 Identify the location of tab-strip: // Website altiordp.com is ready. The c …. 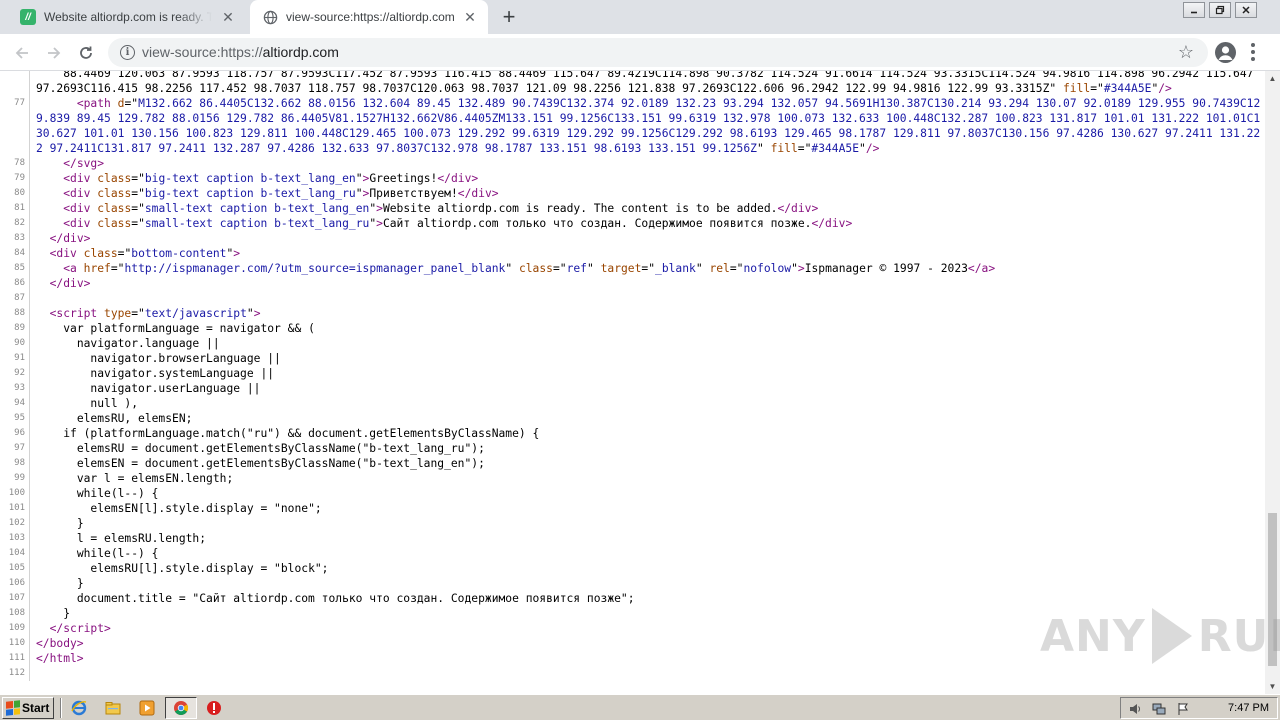
(640, 17).